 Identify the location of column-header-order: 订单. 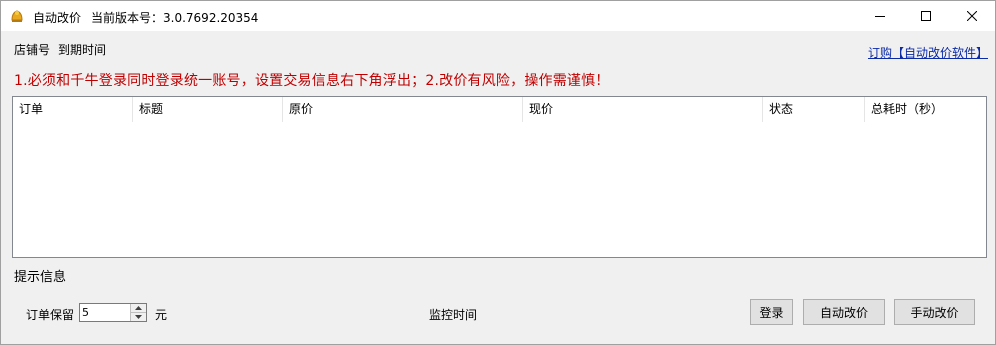
(73, 109).